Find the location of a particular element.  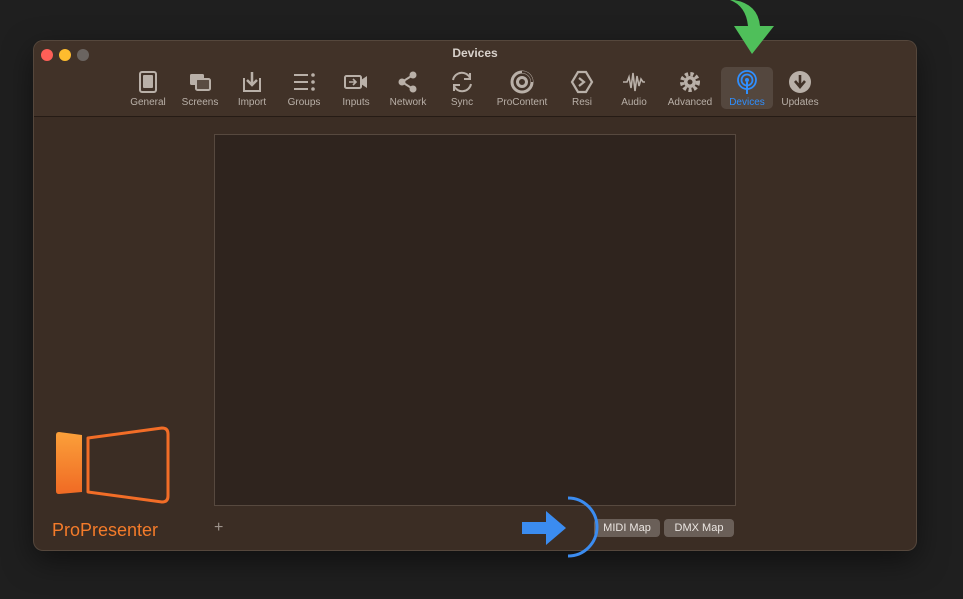

tab-updates: Updates is located at coordinates (800, 88).